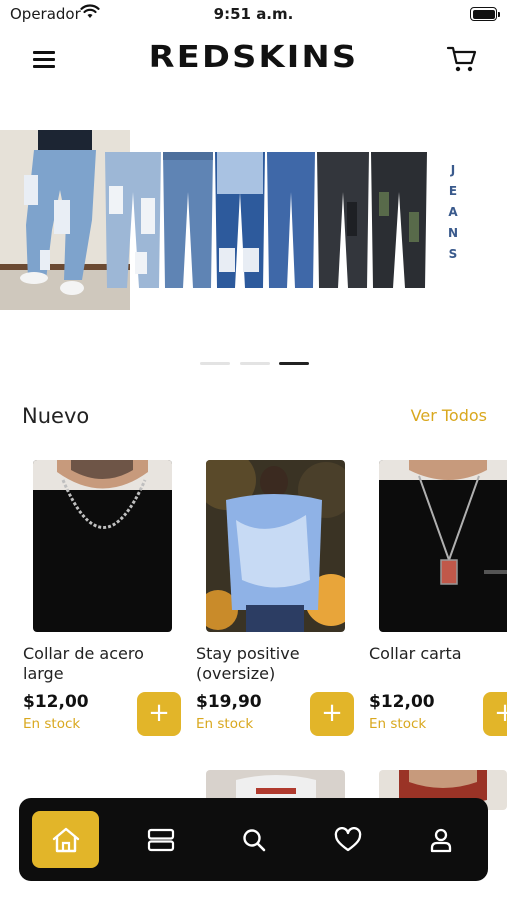 This screenshot has height=900, width=507. I want to click on carousel-pagination, so click(255, 364).